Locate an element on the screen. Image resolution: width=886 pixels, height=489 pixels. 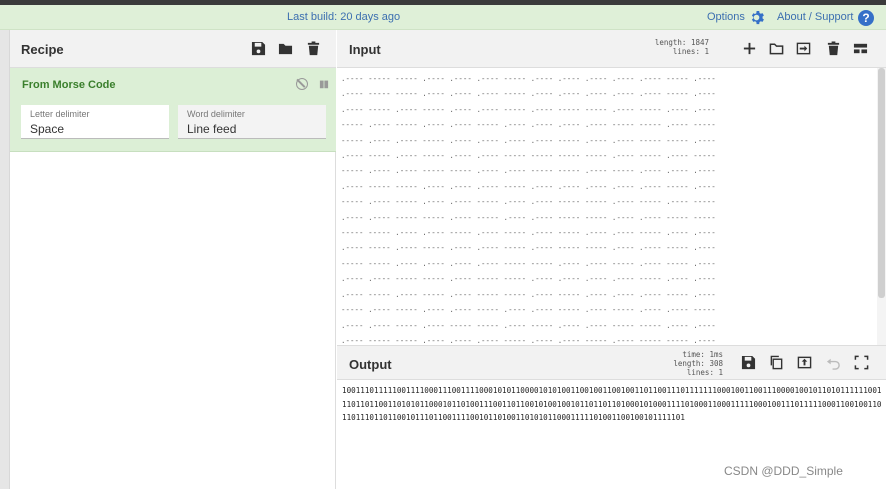
replace-input-icon is located at coordinates (804, 362).